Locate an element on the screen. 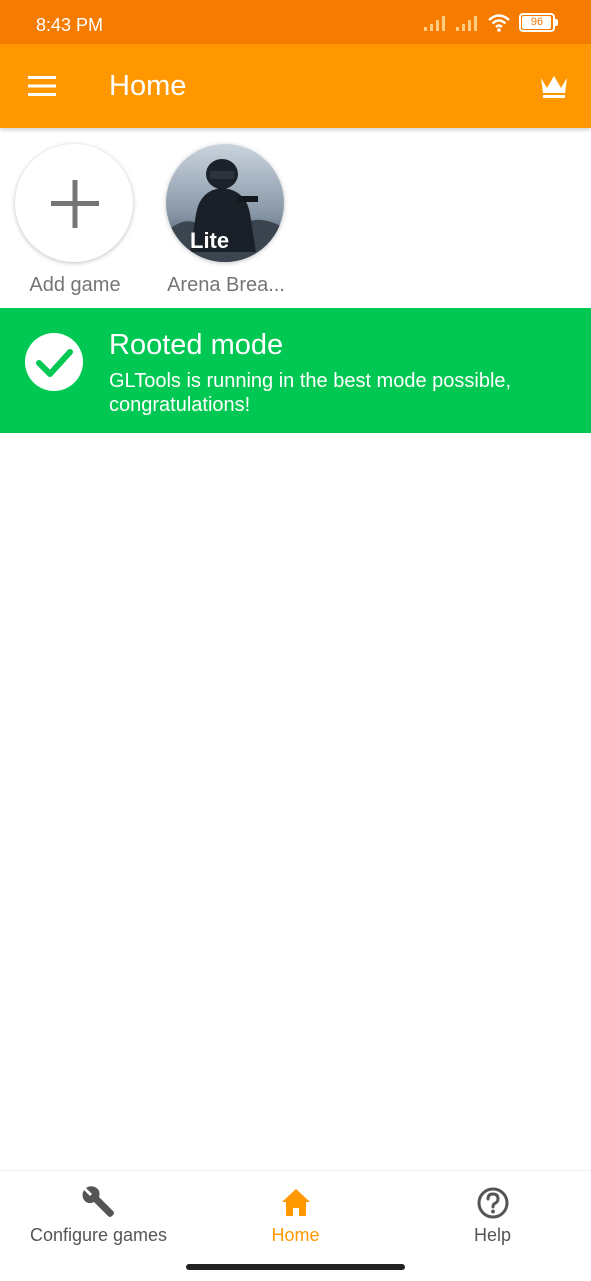 The width and height of the screenshot is (591, 1281). status-icons: 96 is located at coordinates (490, 22).